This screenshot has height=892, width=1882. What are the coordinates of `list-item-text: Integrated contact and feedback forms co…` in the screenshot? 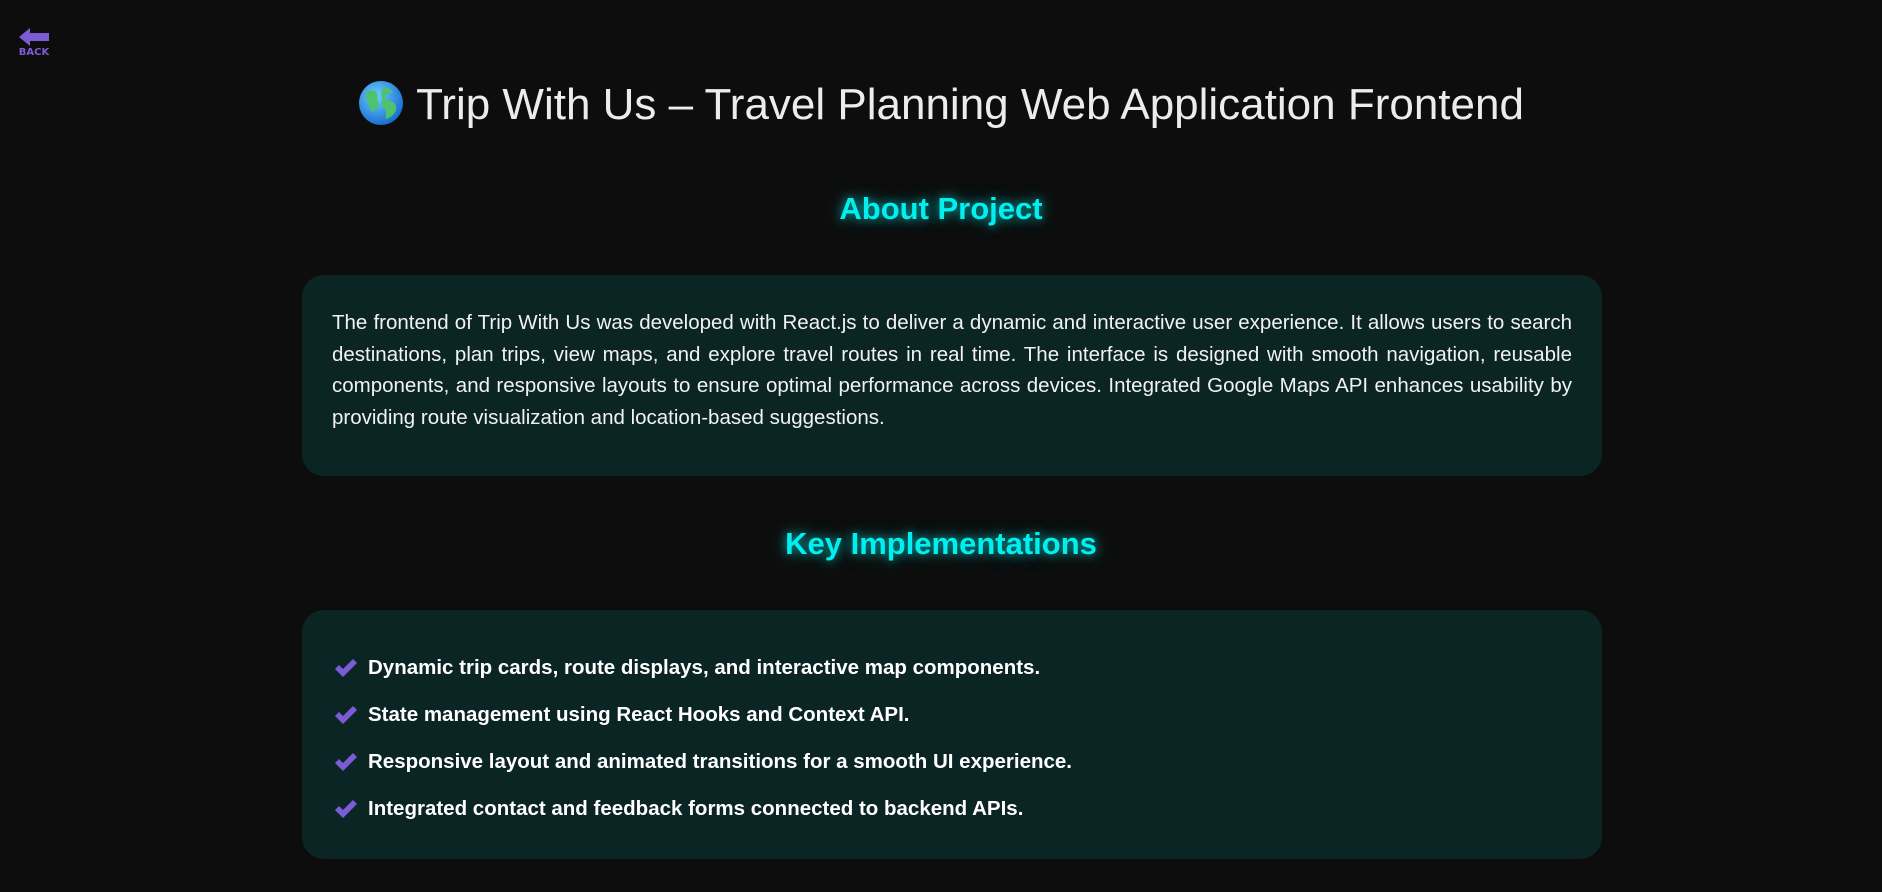 It's located at (696, 808).